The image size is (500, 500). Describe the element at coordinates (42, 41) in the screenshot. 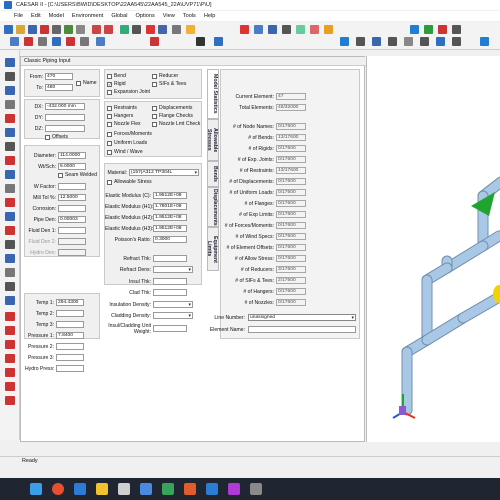

I see `expansion-icon` at that location.